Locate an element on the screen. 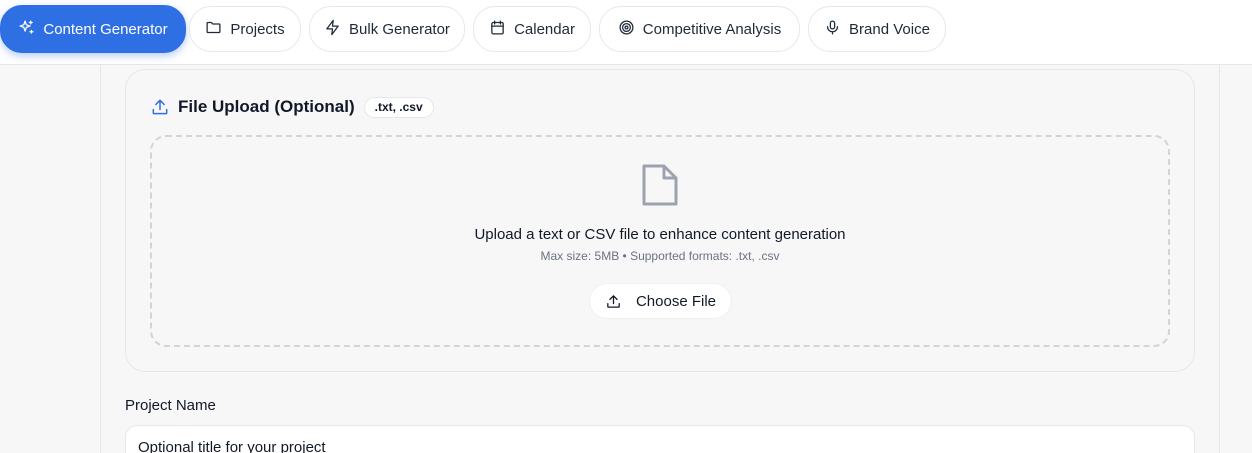 The image size is (1252, 453). choose-file-button: Choose File is located at coordinates (660, 301).